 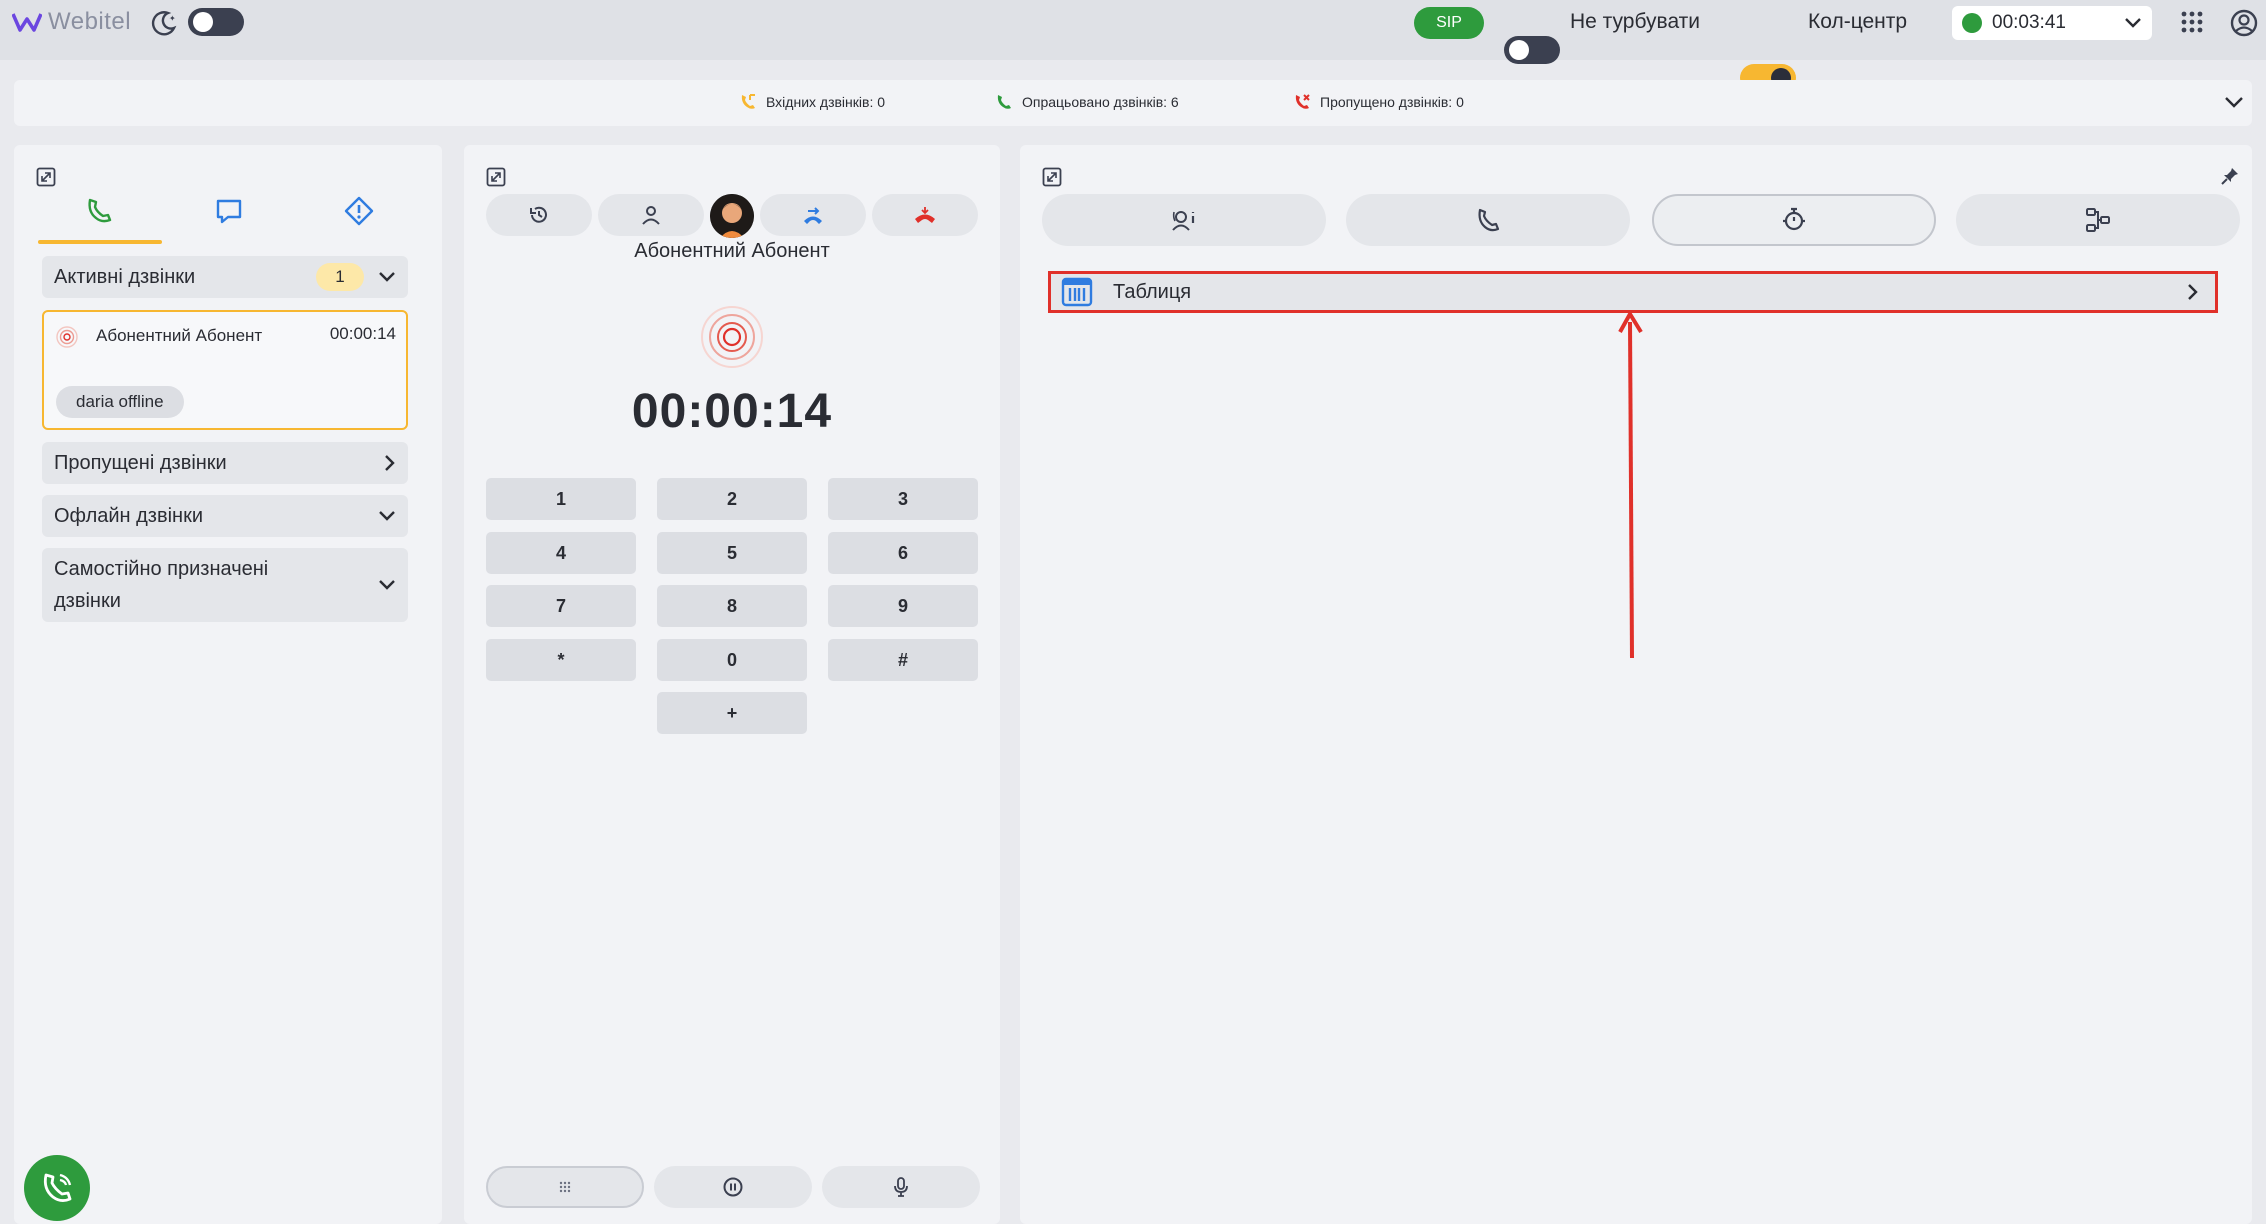 What do you see at coordinates (732, 660) in the screenshot?
I see `dialpad-key-0: 0` at bounding box center [732, 660].